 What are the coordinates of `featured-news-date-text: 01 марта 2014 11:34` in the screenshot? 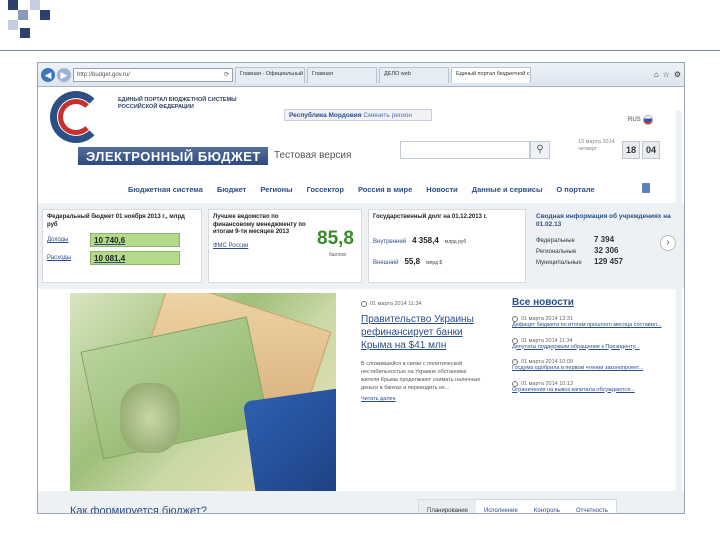 It's located at (396, 304).